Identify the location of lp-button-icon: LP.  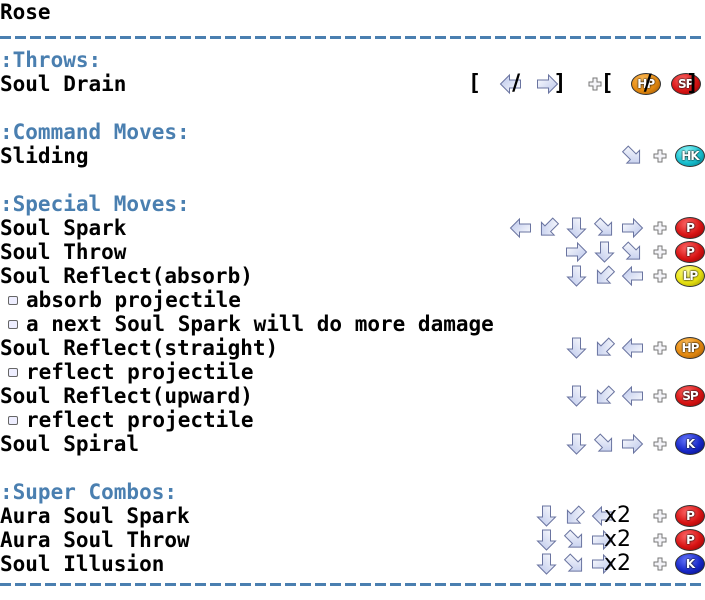
(690, 276).